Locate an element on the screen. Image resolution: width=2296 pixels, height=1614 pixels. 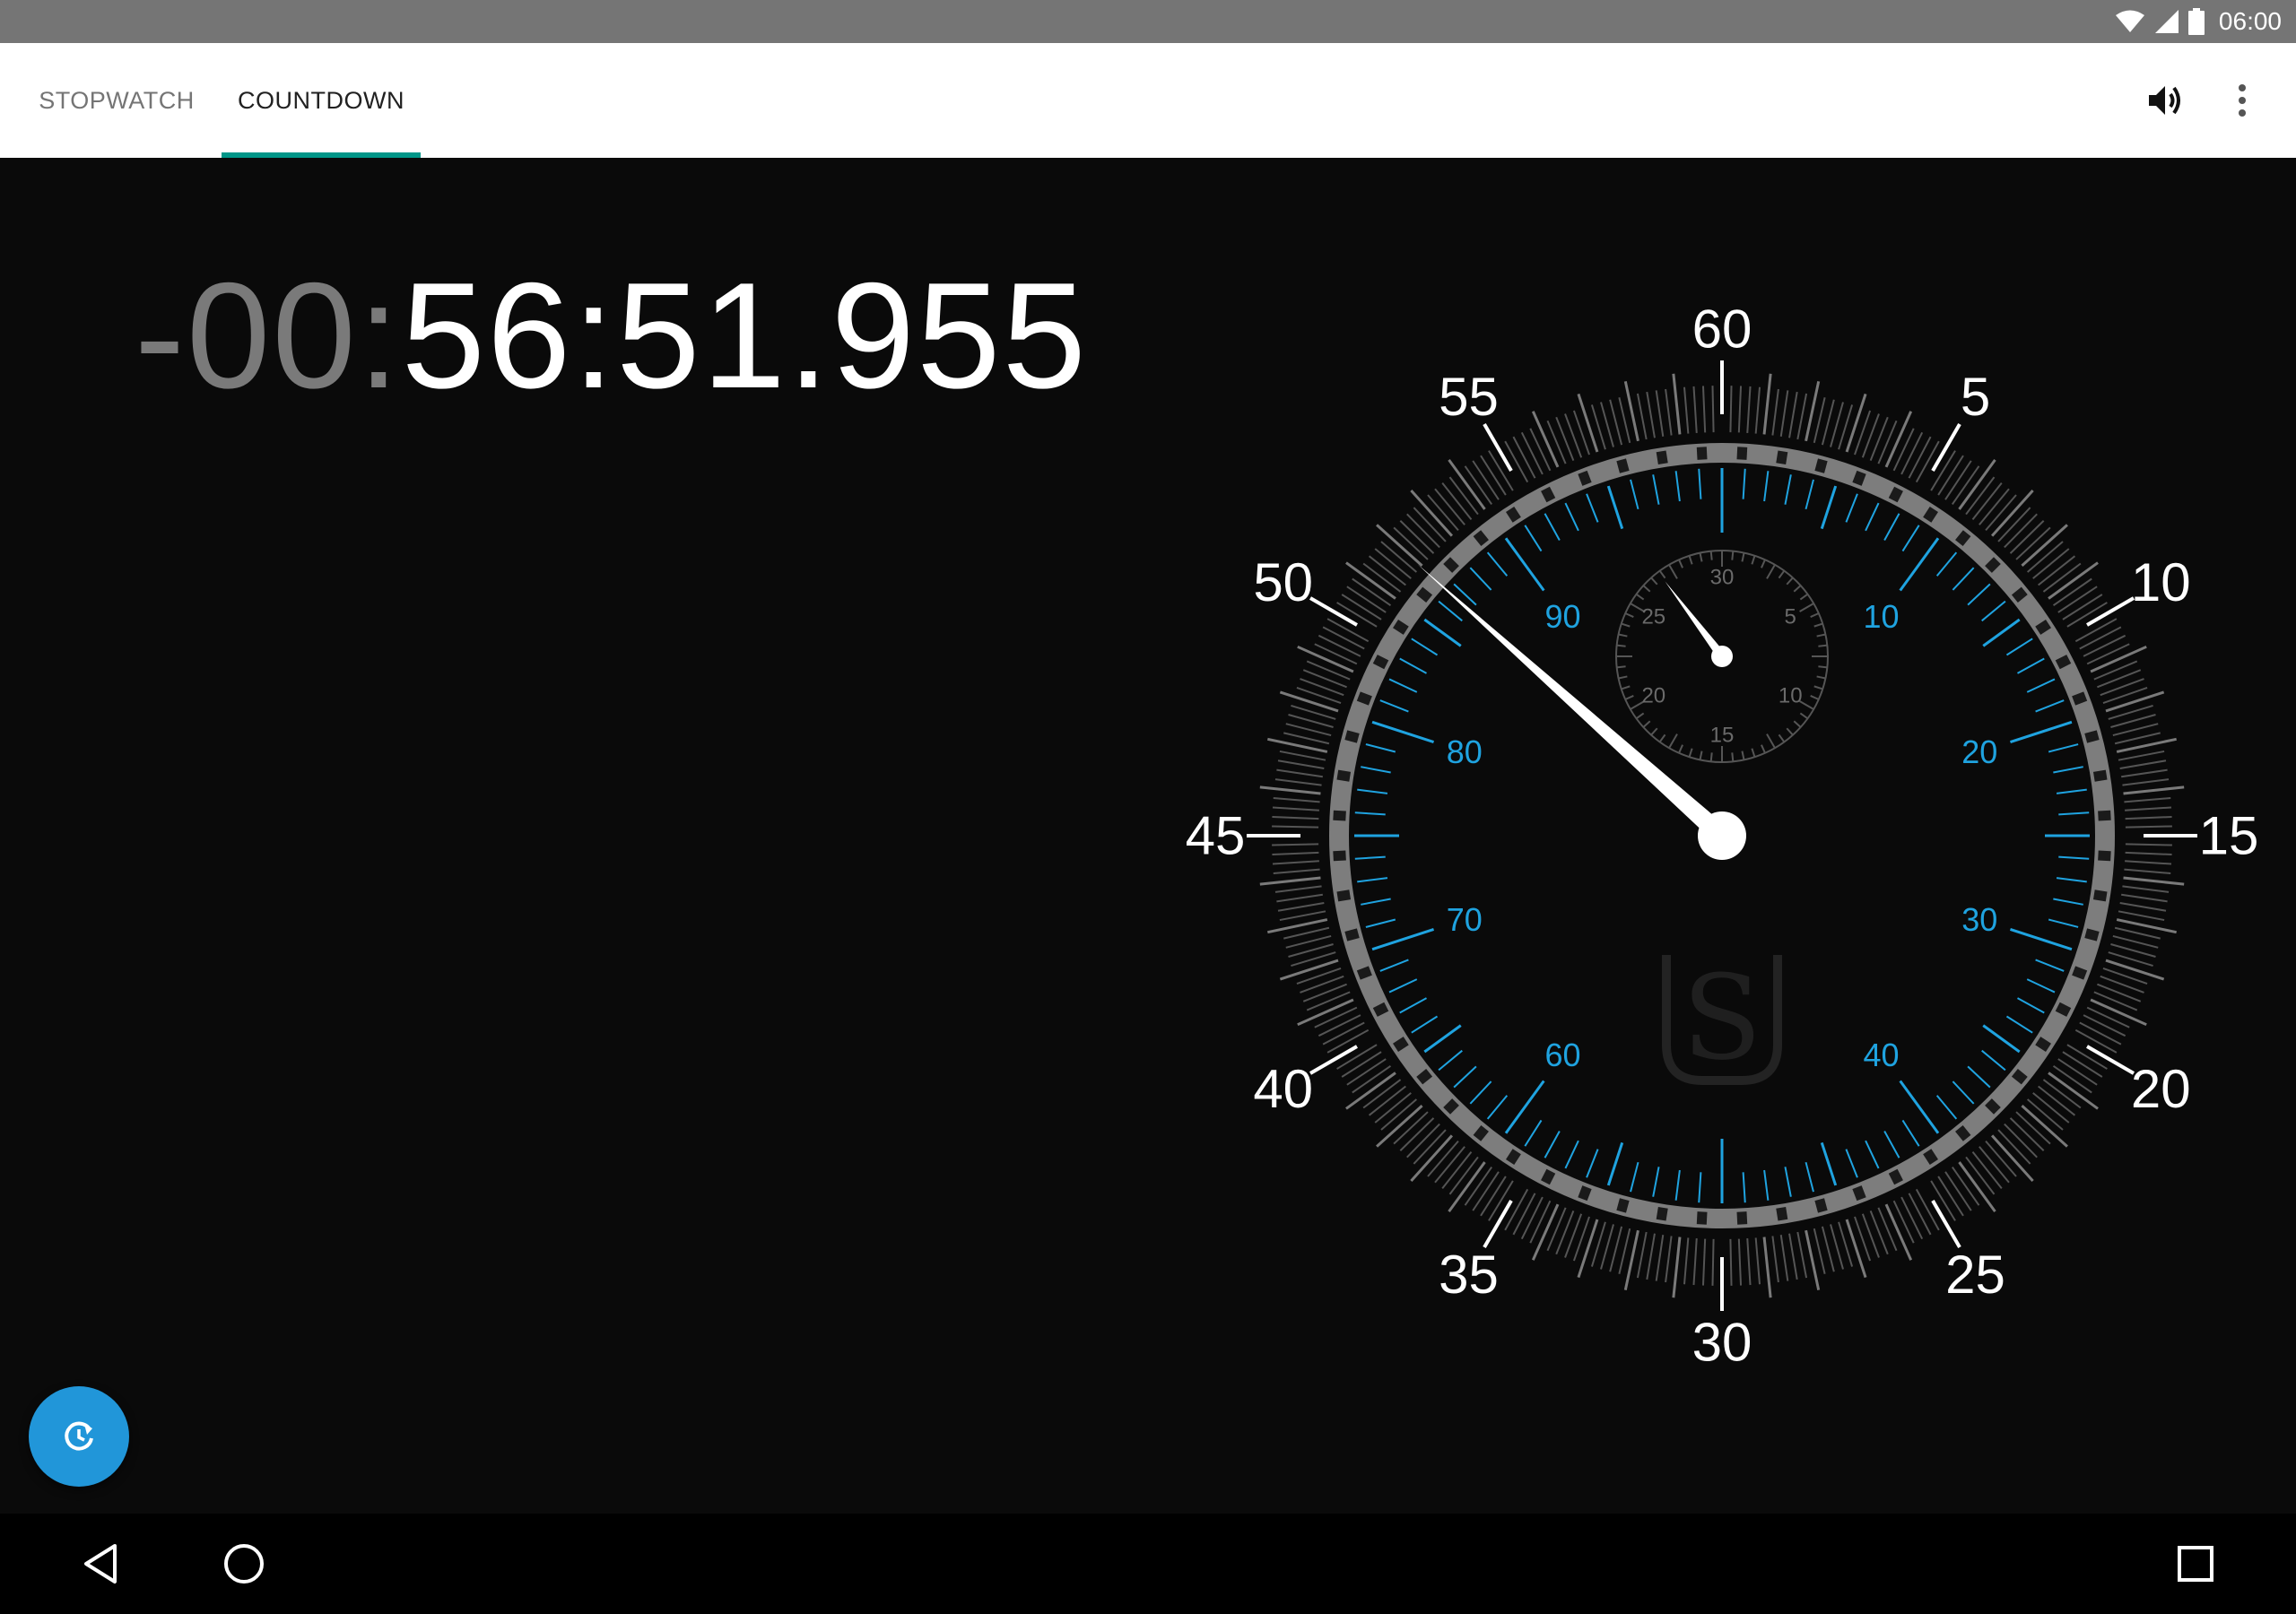
sound-button is located at coordinates (2167, 100).